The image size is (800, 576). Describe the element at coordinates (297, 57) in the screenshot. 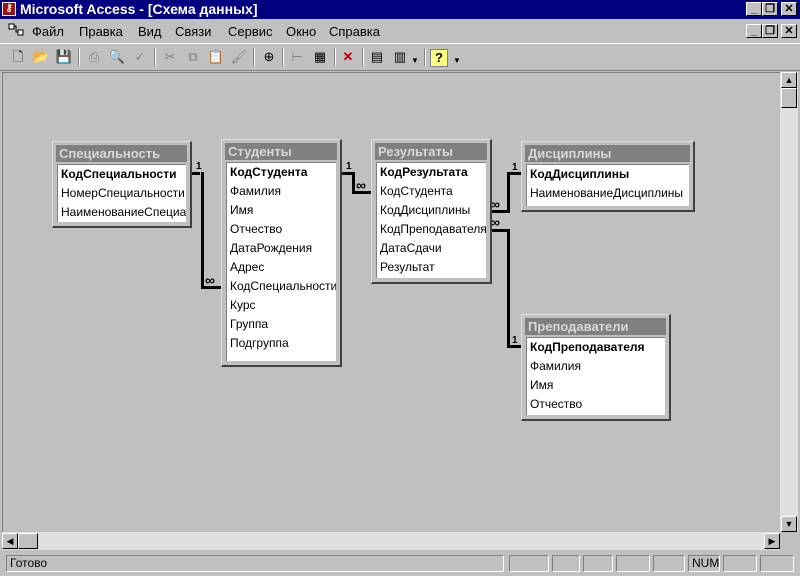

I see `show-direct-icon: ⊢` at that location.